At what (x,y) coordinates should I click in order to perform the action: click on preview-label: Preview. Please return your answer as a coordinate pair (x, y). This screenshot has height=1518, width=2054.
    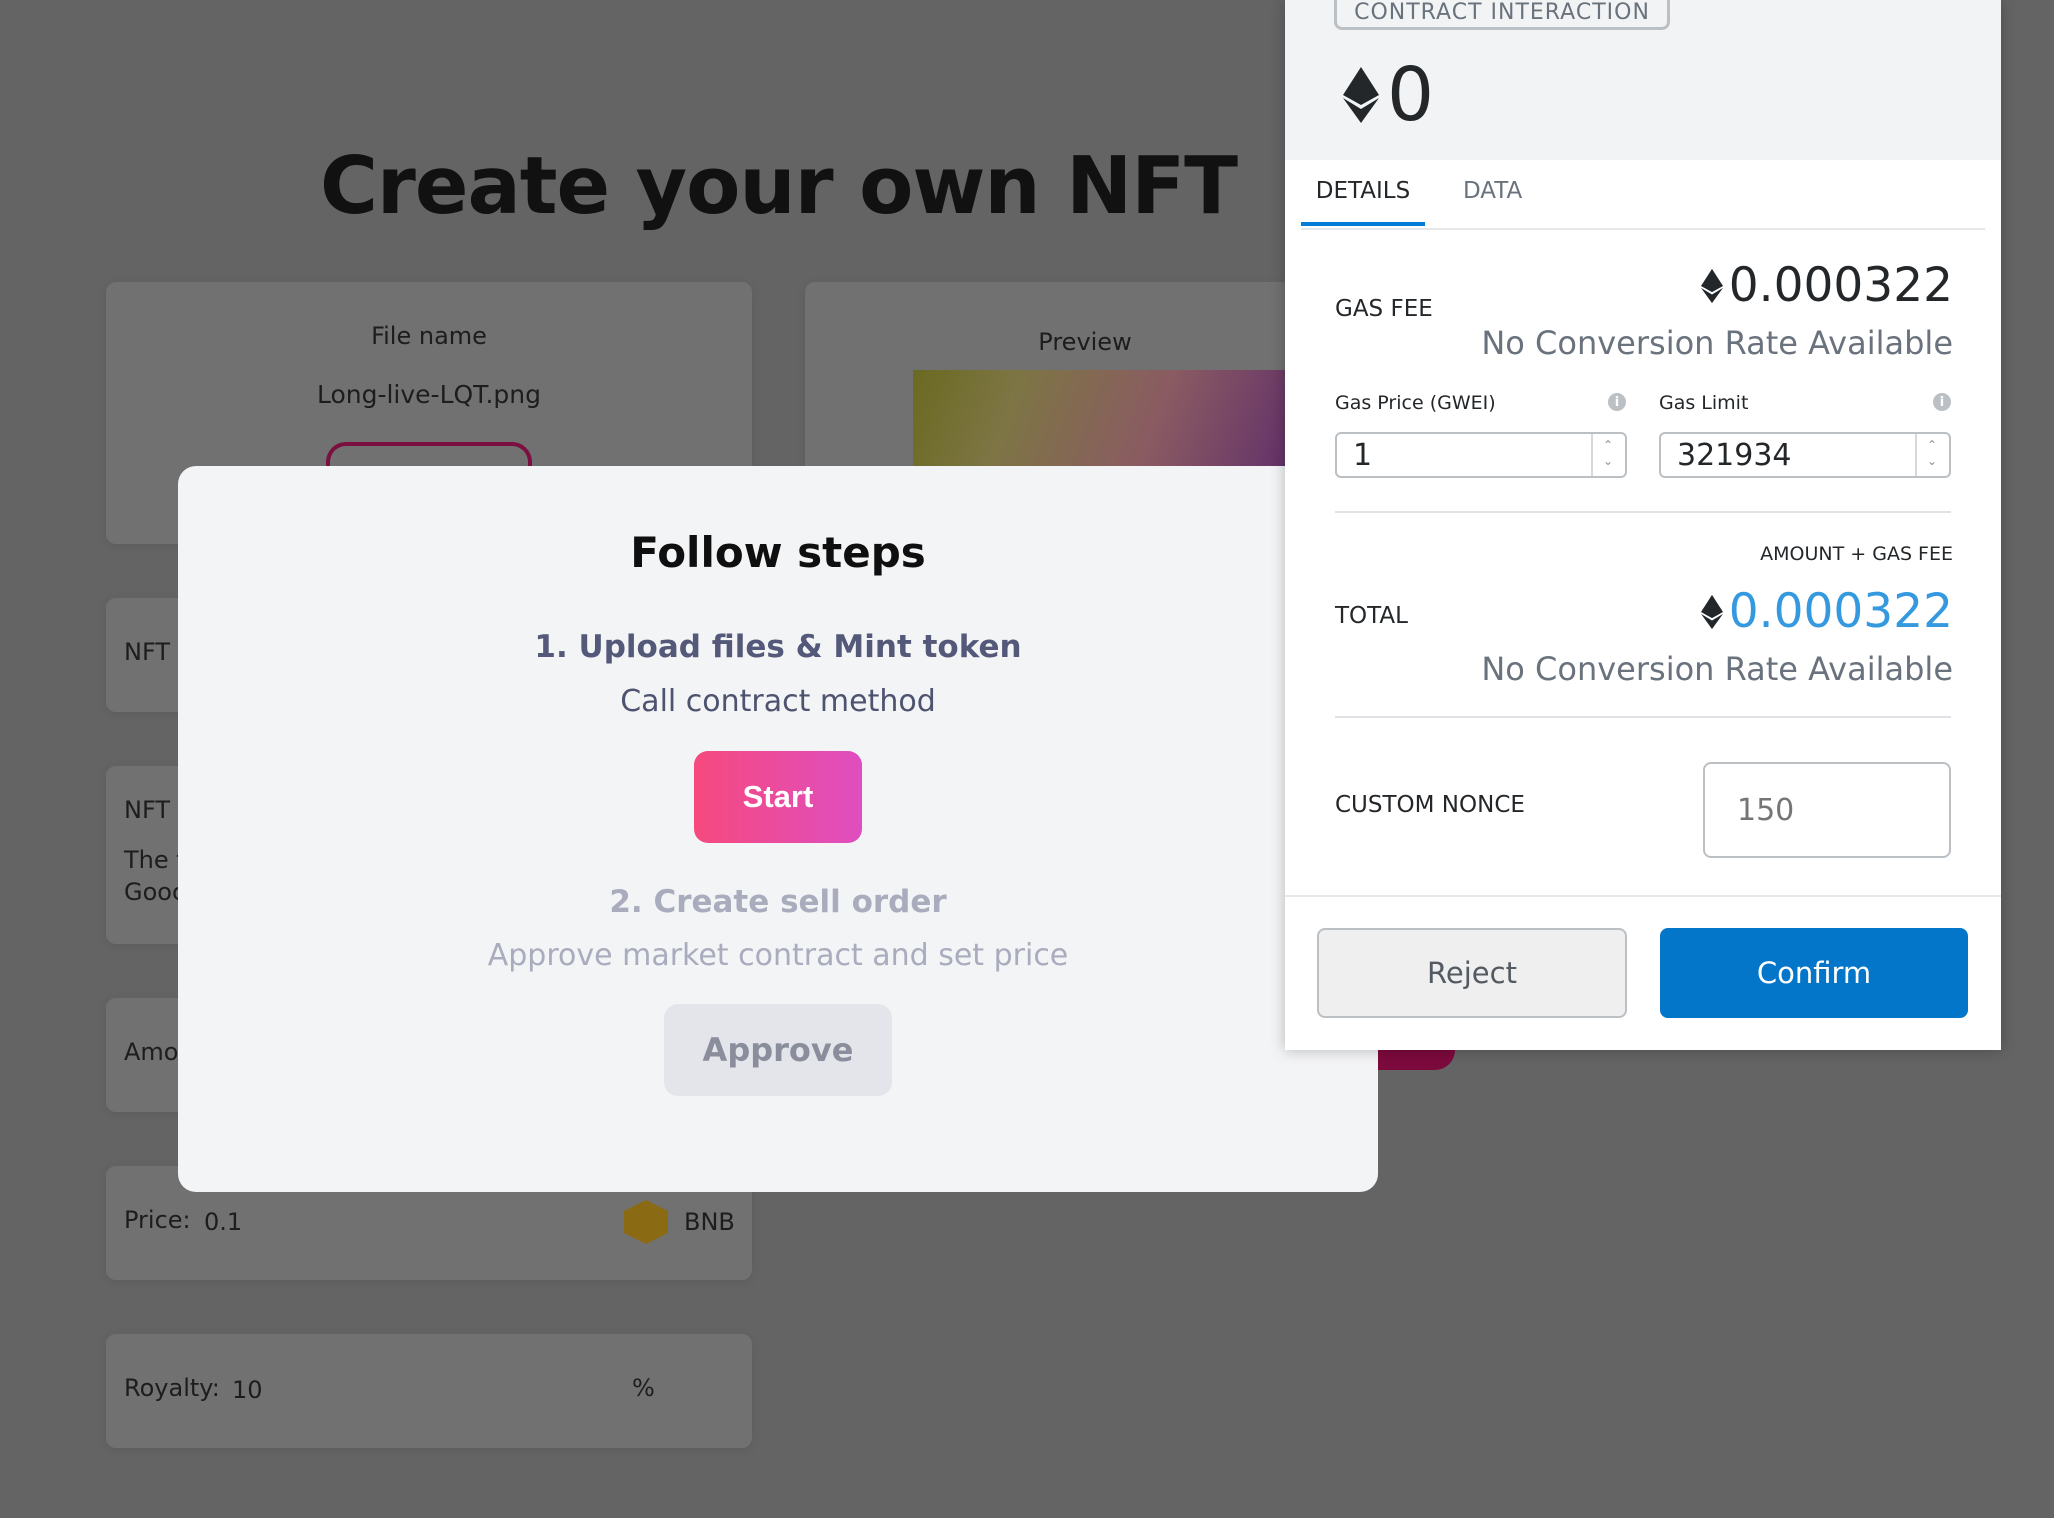
    Looking at the image, I should click on (1085, 342).